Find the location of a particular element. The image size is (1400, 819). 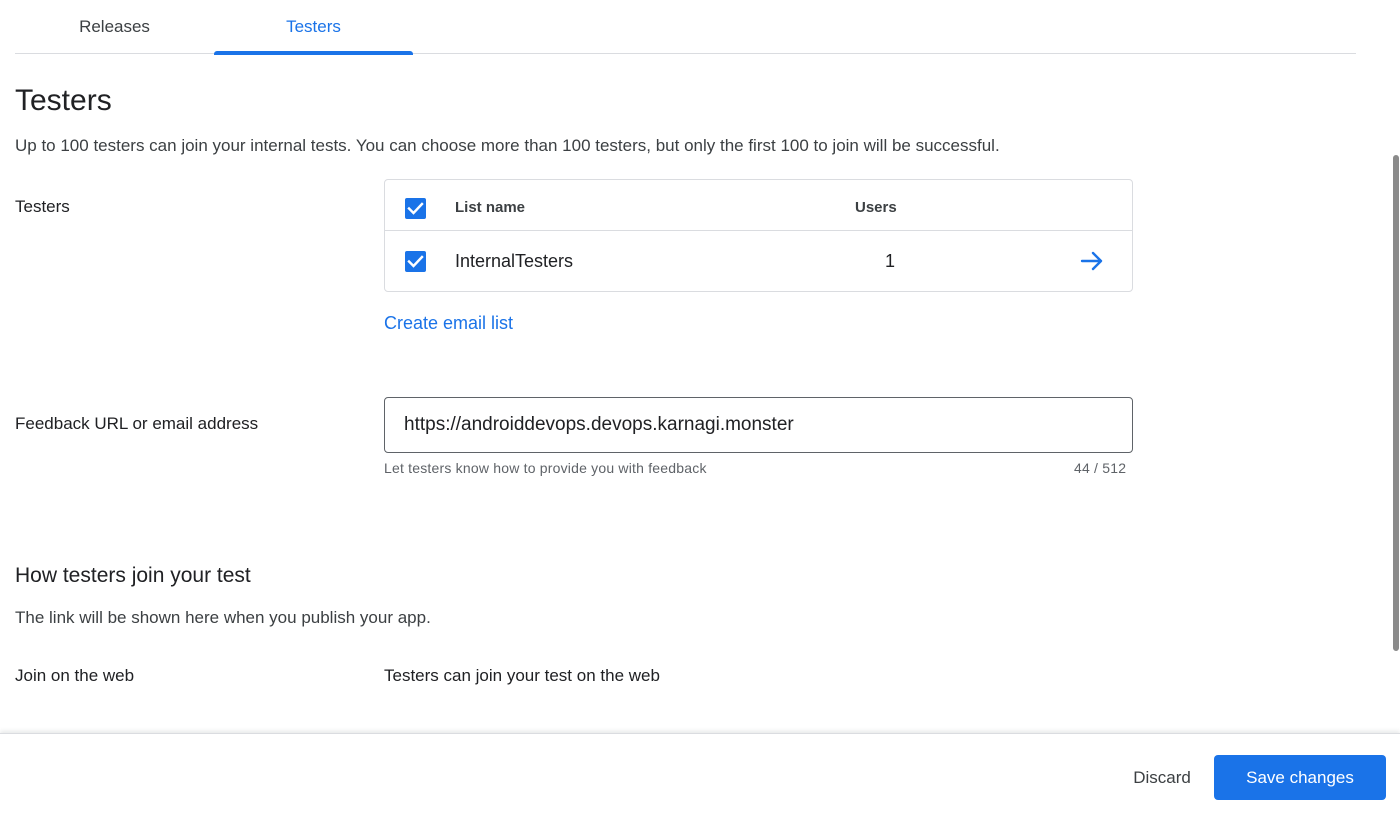

tab-testers-label: Testers is located at coordinates (313, 26).